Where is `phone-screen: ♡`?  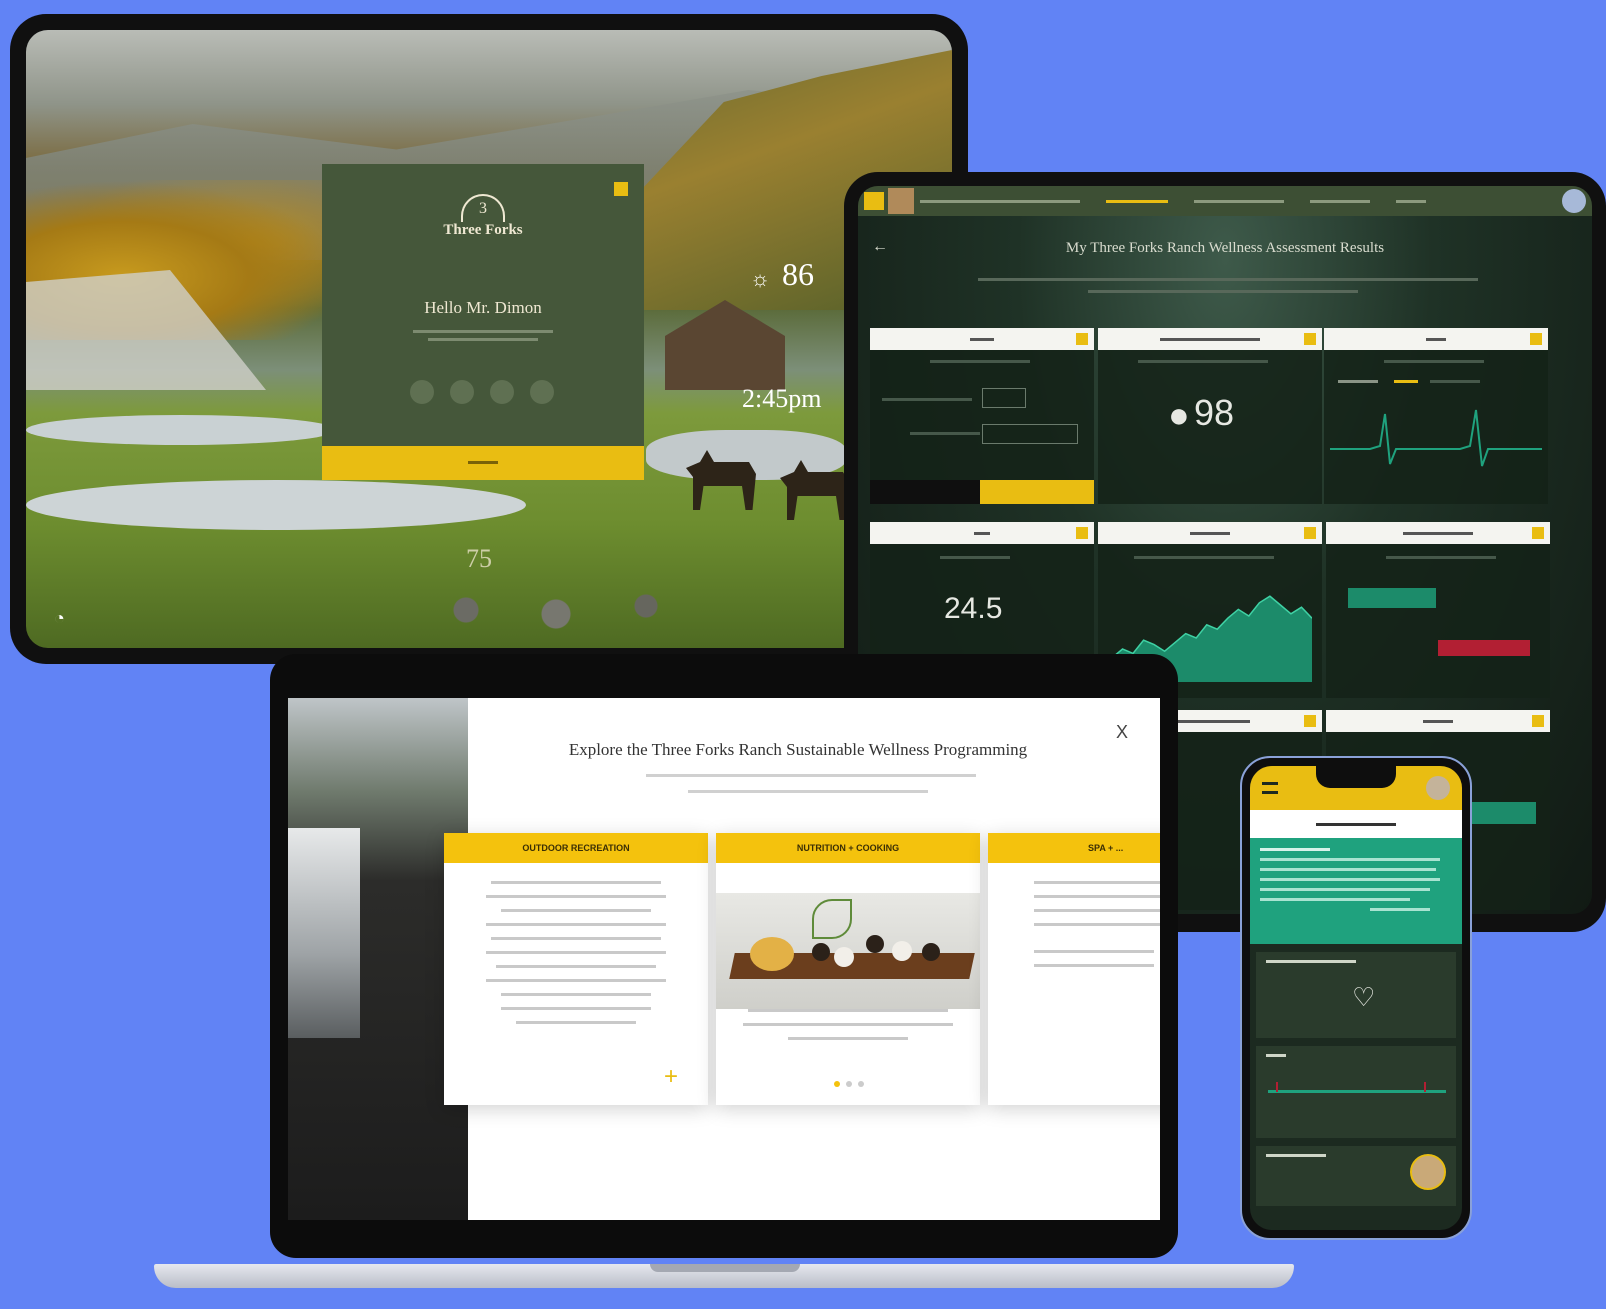
phone-screen: ♡ is located at coordinates (1356, 998).